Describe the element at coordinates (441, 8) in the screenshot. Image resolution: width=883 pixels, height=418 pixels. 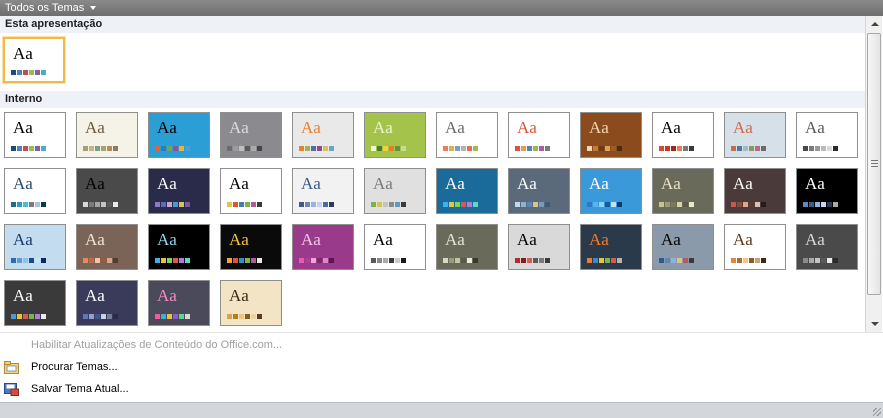
I see `gallery-title-bar: Todos os Temas` at that location.